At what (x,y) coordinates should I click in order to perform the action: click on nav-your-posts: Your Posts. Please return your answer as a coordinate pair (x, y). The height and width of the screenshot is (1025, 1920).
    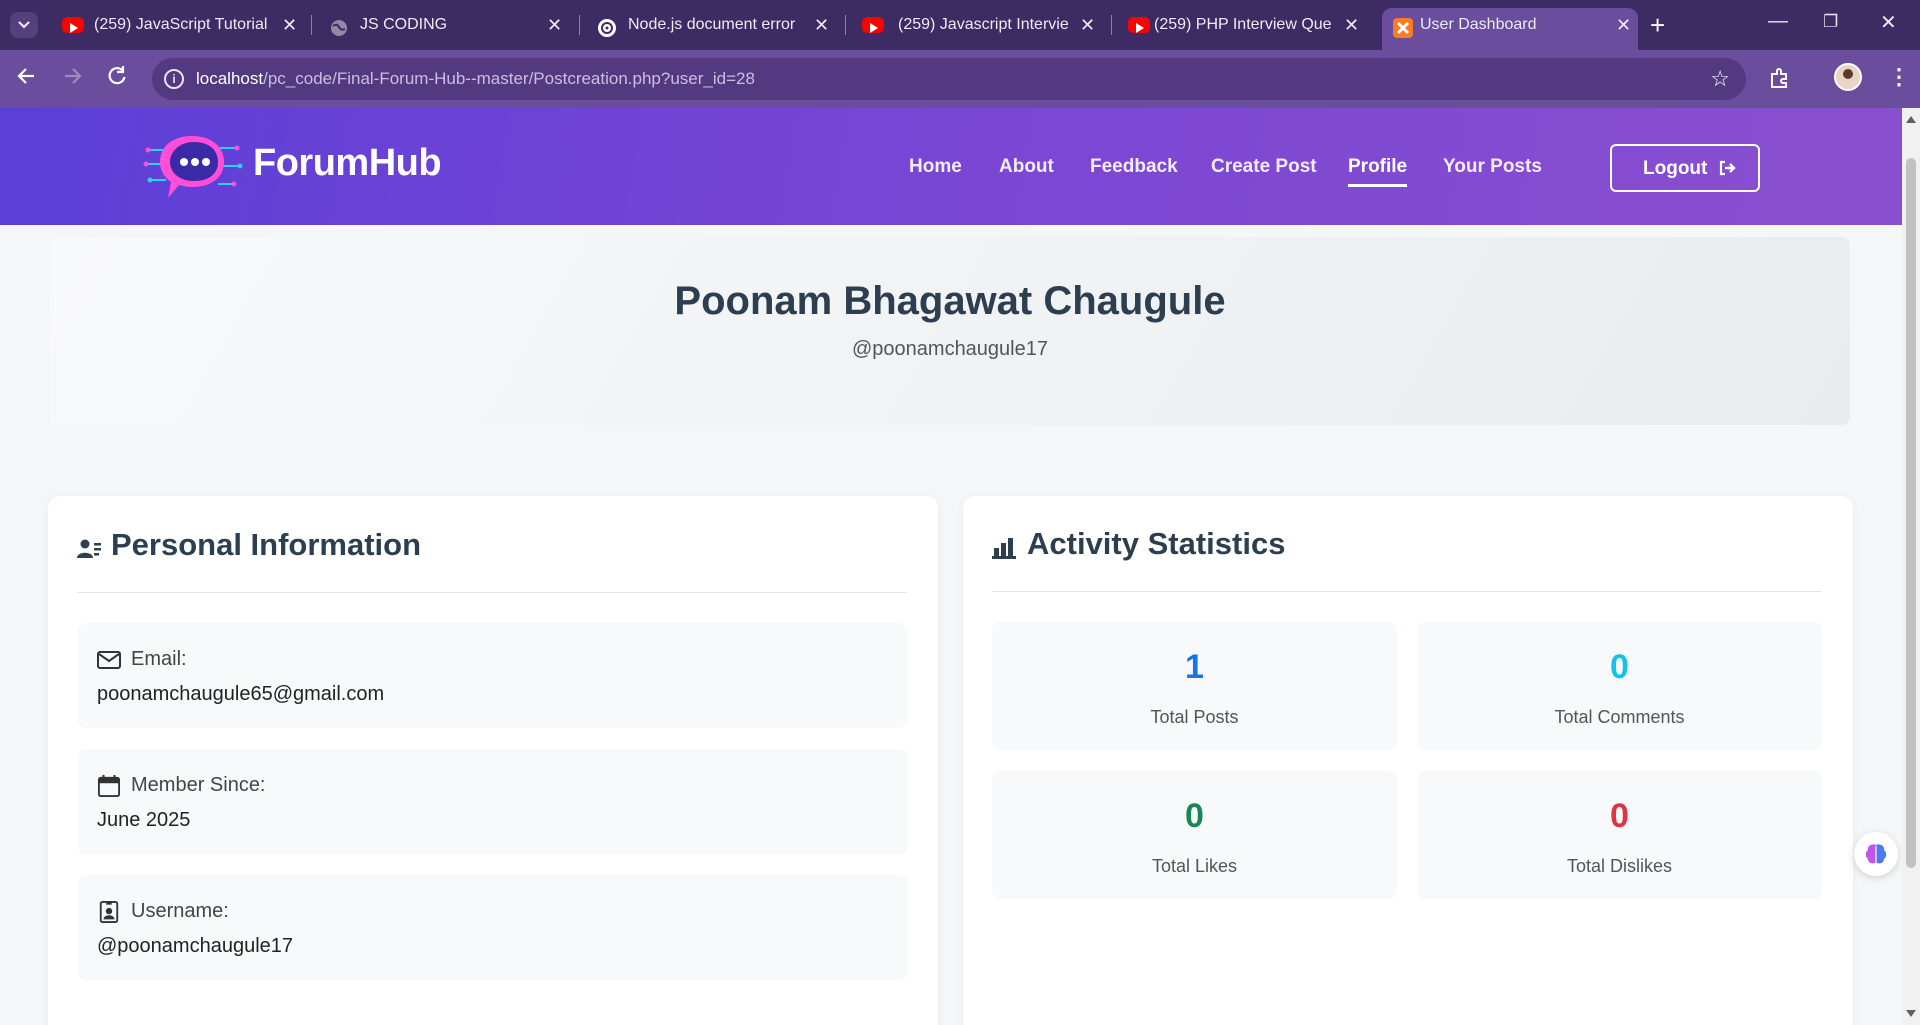
    Looking at the image, I should click on (1492, 167).